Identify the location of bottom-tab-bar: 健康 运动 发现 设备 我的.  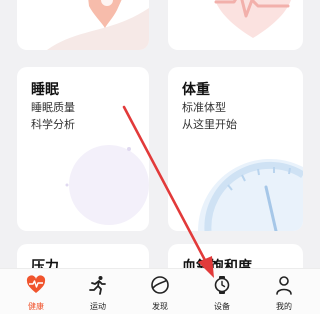
(160, 291).